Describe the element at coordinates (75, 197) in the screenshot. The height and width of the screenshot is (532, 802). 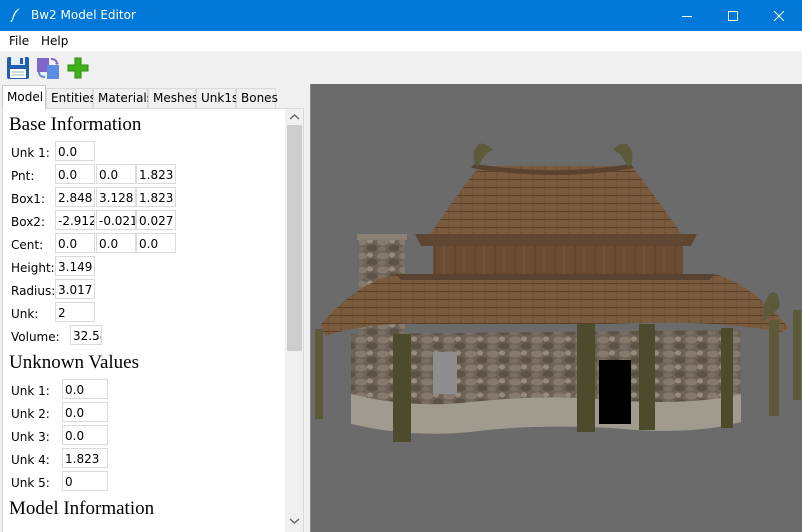
I see `box1-x-field: 2.848` at that location.